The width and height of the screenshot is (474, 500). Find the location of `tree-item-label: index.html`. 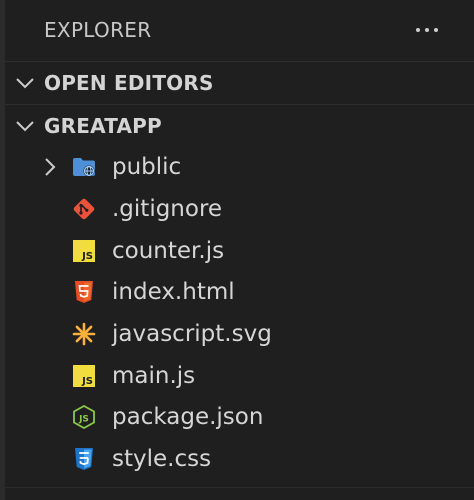

tree-item-label: index.html is located at coordinates (173, 292).